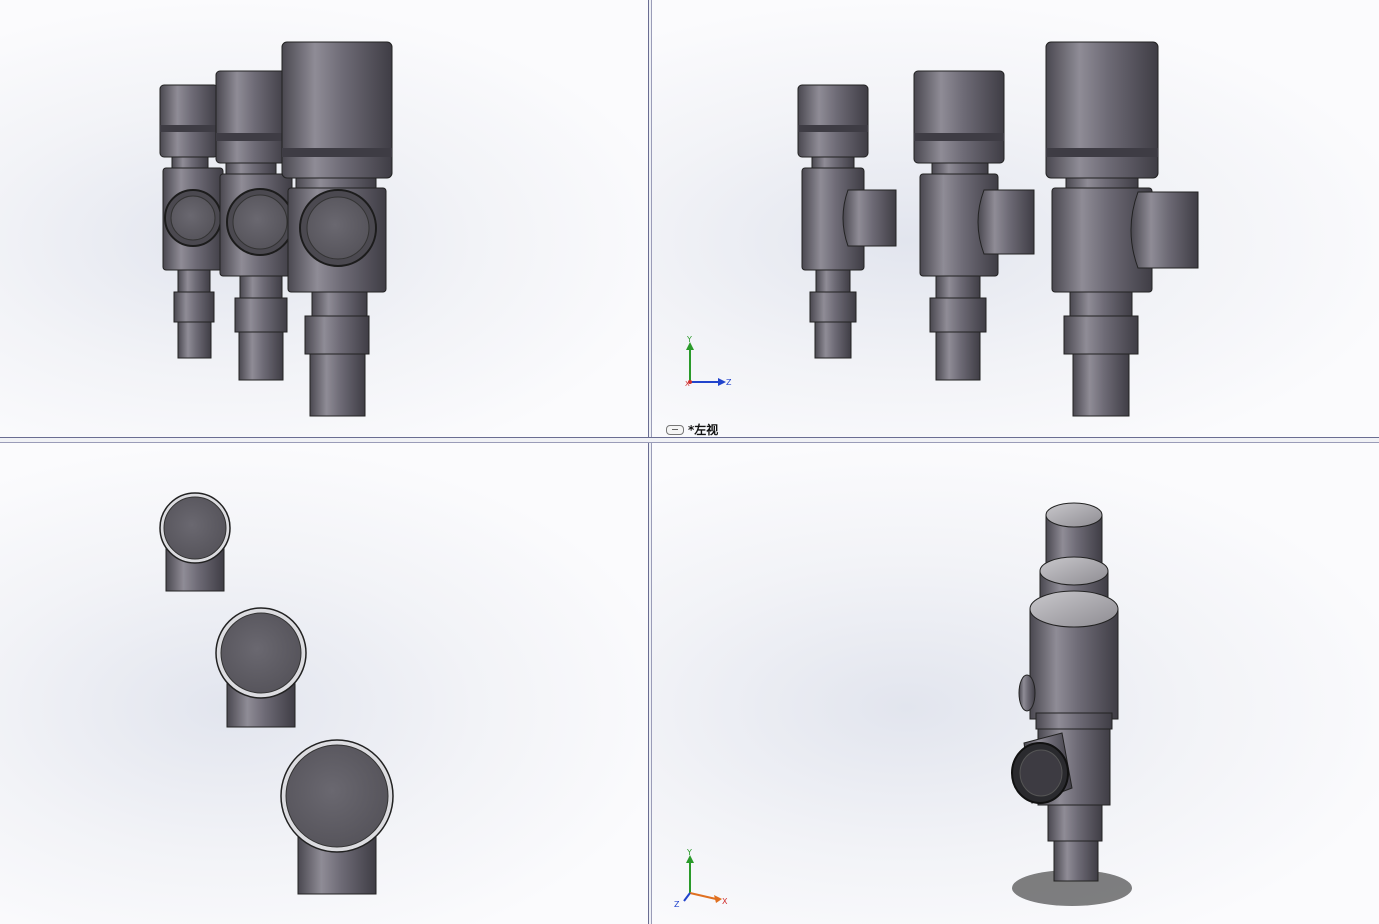 Image resolution: width=1379 pixels, height=924 pixels. Describe the element at coordinates (195, 542) in the screenshot. I see `valve-small-top` at that location.